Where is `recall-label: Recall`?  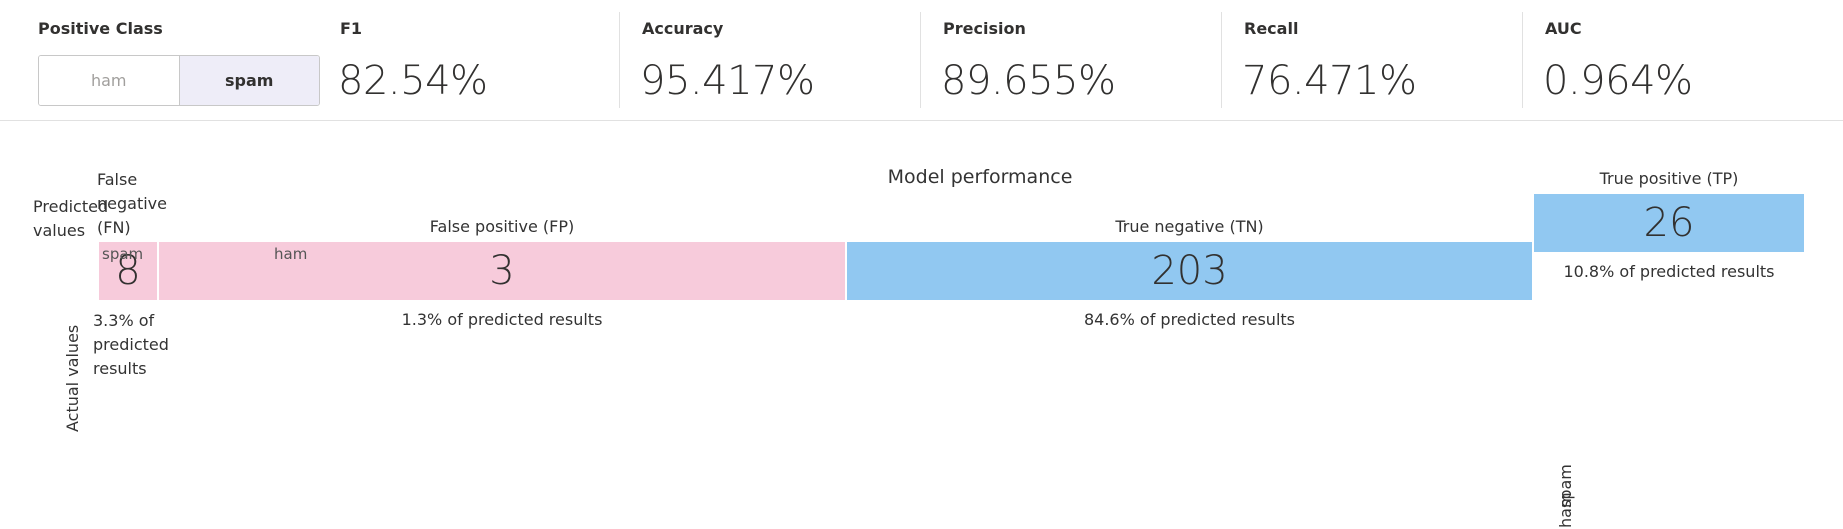 recall-label: Recall is located at coordinates (1271, 28).